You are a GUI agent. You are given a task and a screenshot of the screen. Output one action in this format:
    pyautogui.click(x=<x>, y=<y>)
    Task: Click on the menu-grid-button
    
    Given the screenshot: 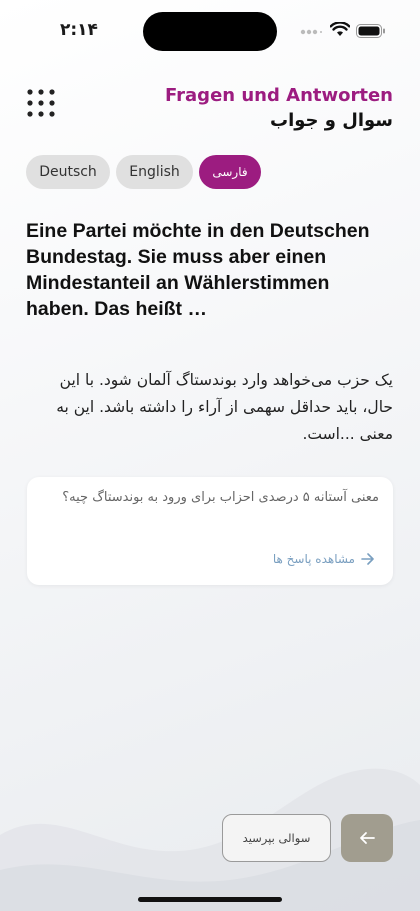 What is the action you would take?
    pyautogui.click(x=41, y=103)
    